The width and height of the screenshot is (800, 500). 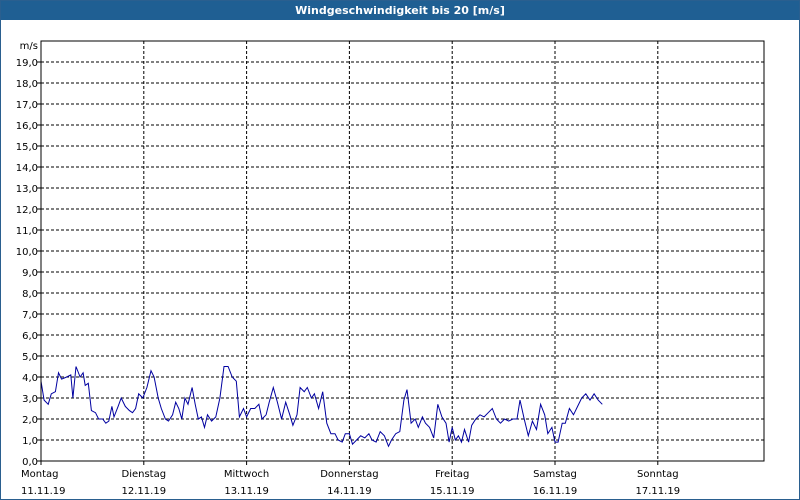 What do you see at coordinates (349, 491) in the screenshot?
I see `x-tick-date-label: 14.11.19` at bounding box center [349, 491].